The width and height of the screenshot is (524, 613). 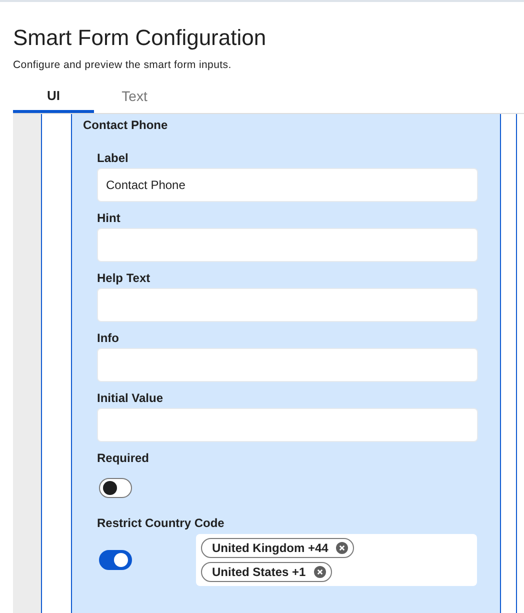 What do you see at coordinates (270, 548) in the screenshot?
I see `chip-label: United Kingdom +44` at bounding box center [270, 548].